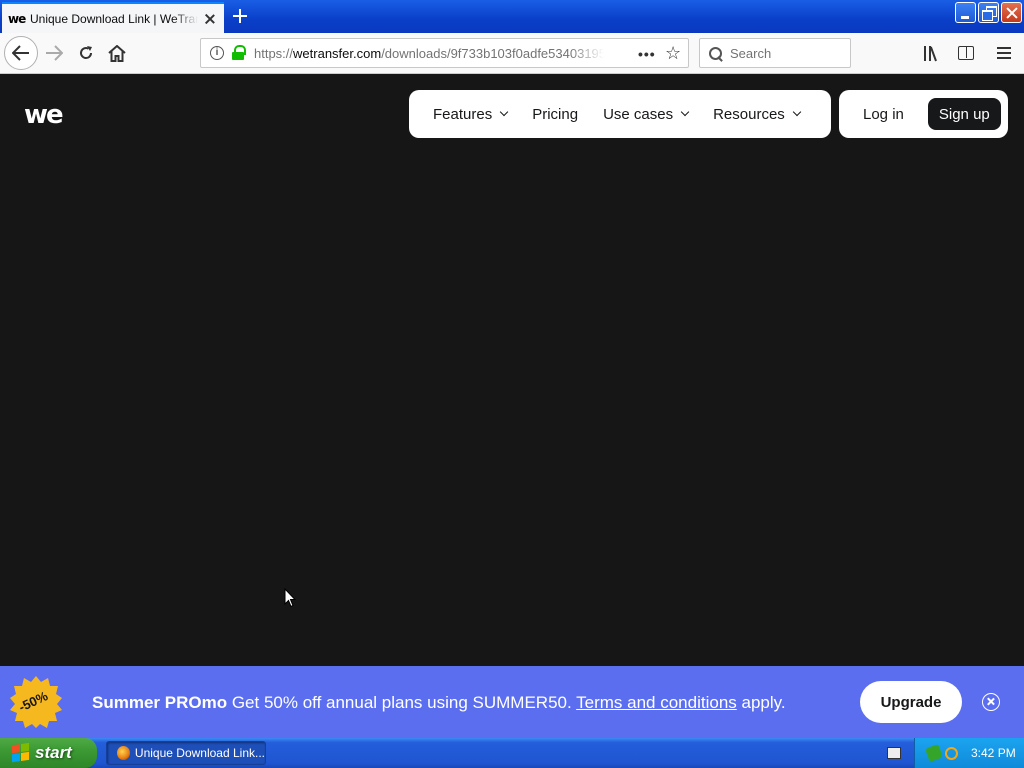 The width and height of the screenshot is (1024, 768). I want to click on terms-link: Terms and conditions, so click(656, 702).